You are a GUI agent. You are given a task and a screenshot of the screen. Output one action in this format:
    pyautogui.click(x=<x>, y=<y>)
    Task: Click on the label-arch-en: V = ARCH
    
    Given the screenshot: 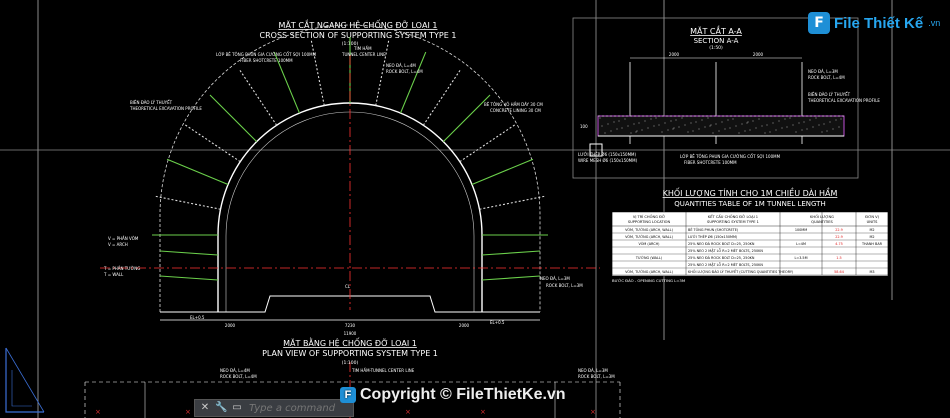 What is the action you would take?
    pyautogui.click(x=118, y=244)
    